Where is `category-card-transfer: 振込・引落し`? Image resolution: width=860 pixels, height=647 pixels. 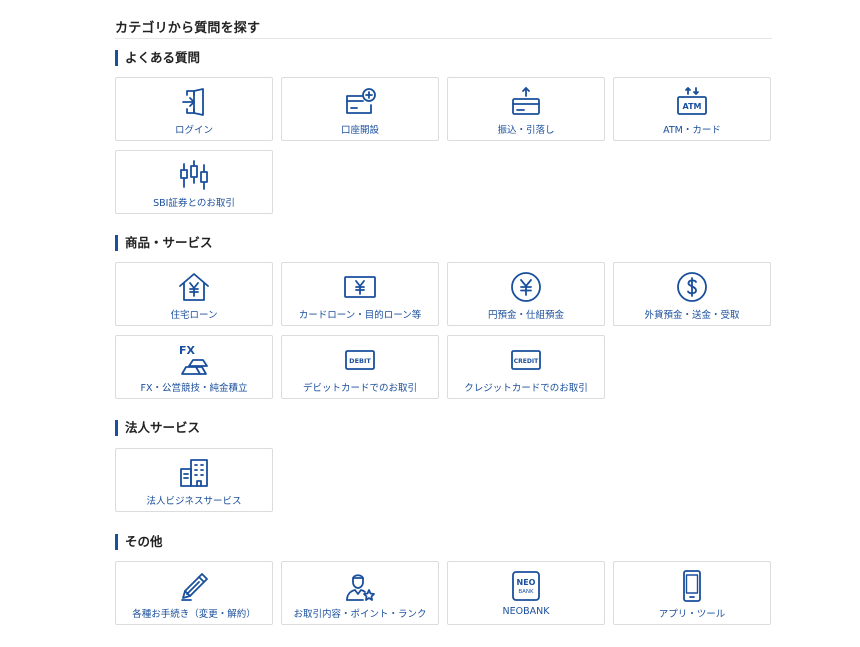 category-card-transfer: 振込・引落し is located at coordinates (526, 109).